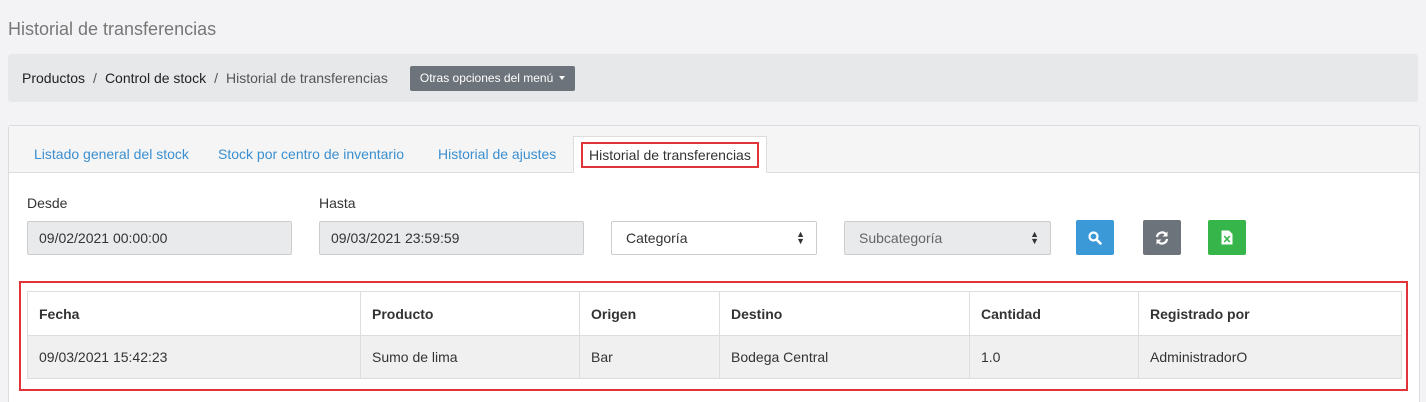 Image resolution: width=1426 pixels, height=402 pixels. I want to click on categoria-select: Categoría ▲ ▼, so click(714, 238).